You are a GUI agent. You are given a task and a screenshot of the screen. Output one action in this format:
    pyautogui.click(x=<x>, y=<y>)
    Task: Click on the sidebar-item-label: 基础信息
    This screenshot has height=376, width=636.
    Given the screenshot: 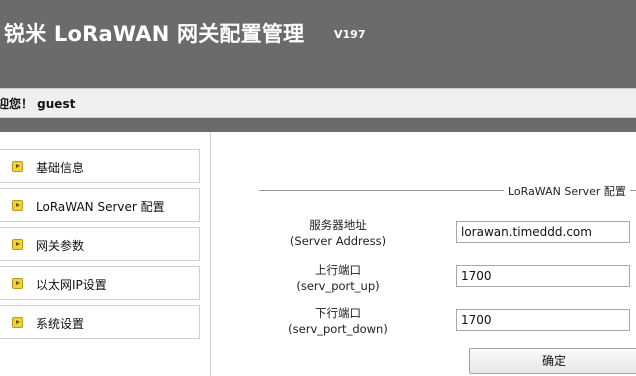 What is the action you would take?
    pyautogui.click(x=60, y=168)
    